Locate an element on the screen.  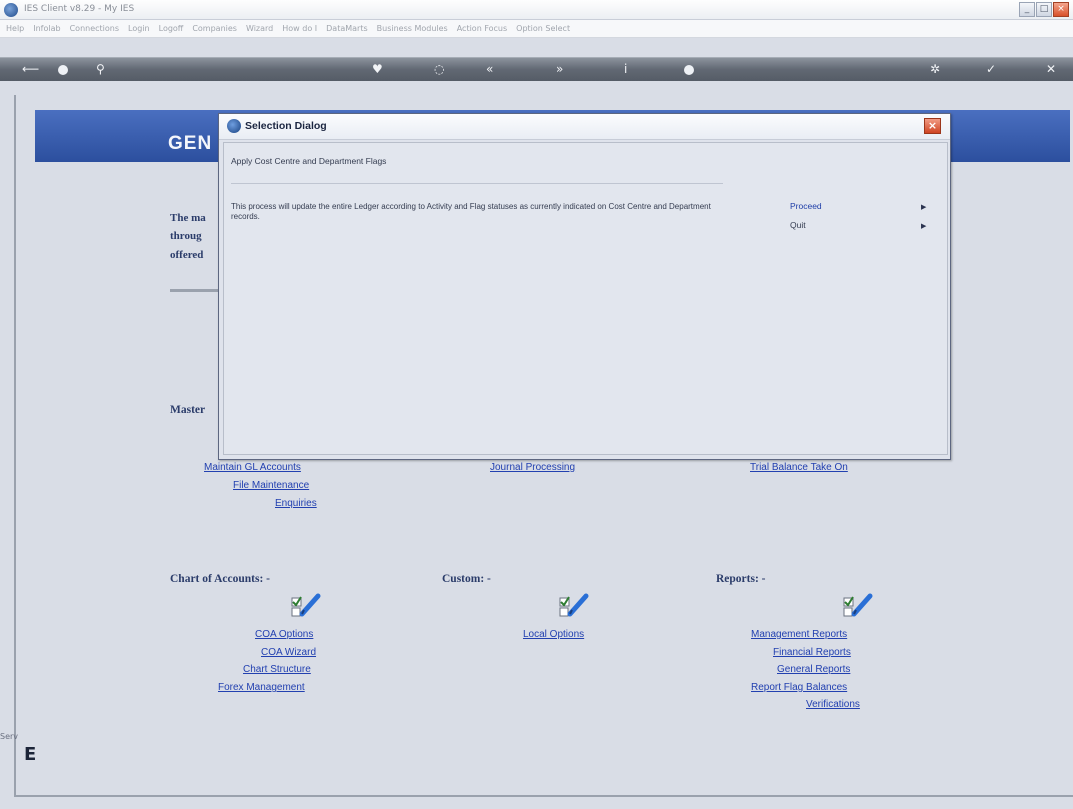
app-logo-icon is located at coordinates (11, 10).